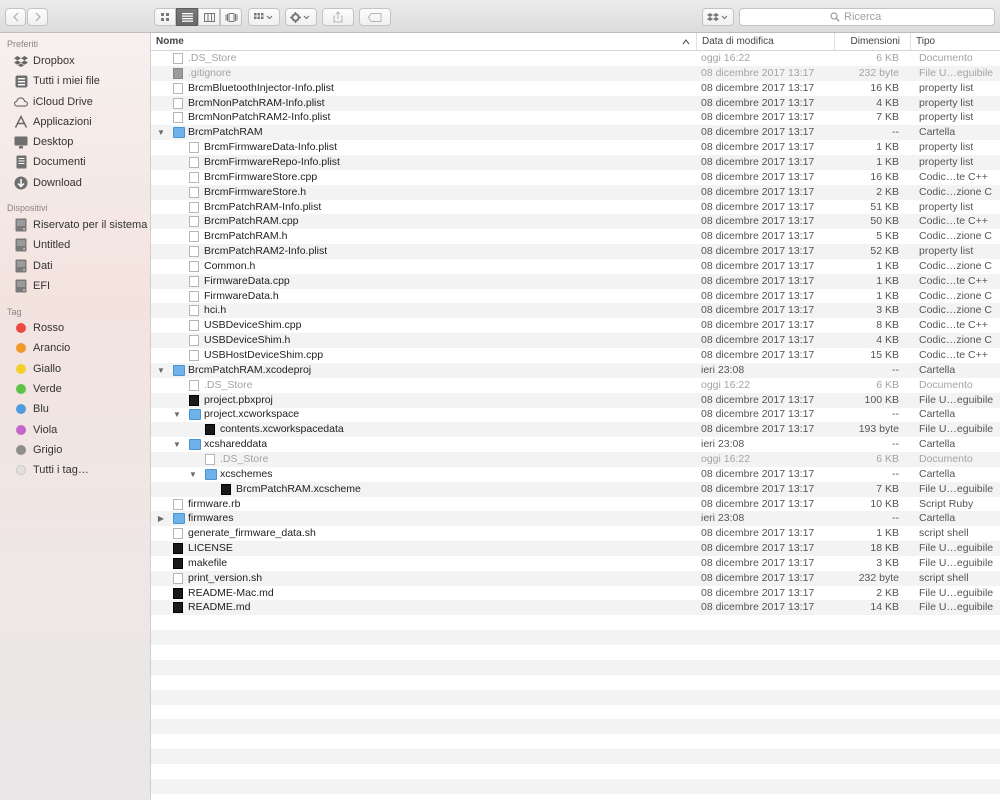 The width and height of the screenshot is (1000, 800). I want to click on back-button, so click(15, 17).